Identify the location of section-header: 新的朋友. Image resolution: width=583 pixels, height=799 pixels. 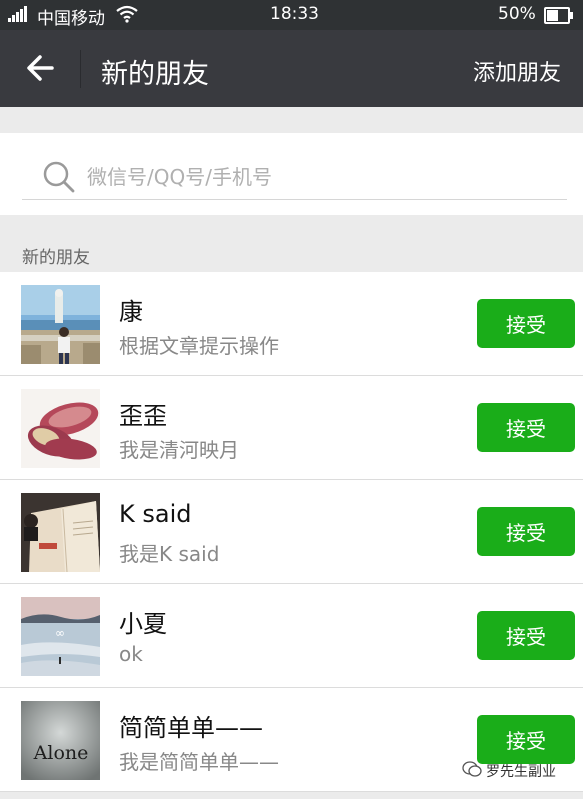
(56, 258).